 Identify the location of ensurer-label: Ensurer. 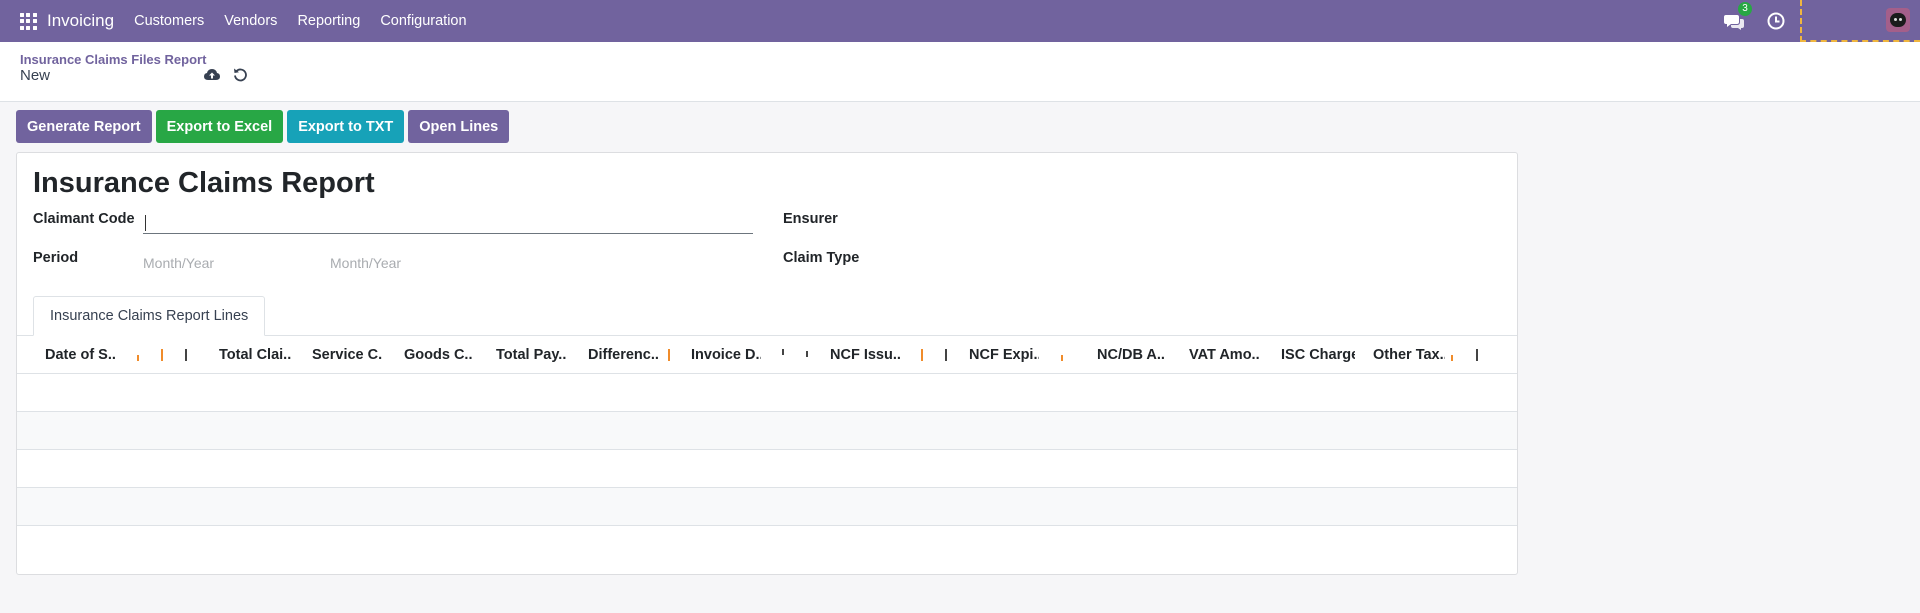
(810, 219).